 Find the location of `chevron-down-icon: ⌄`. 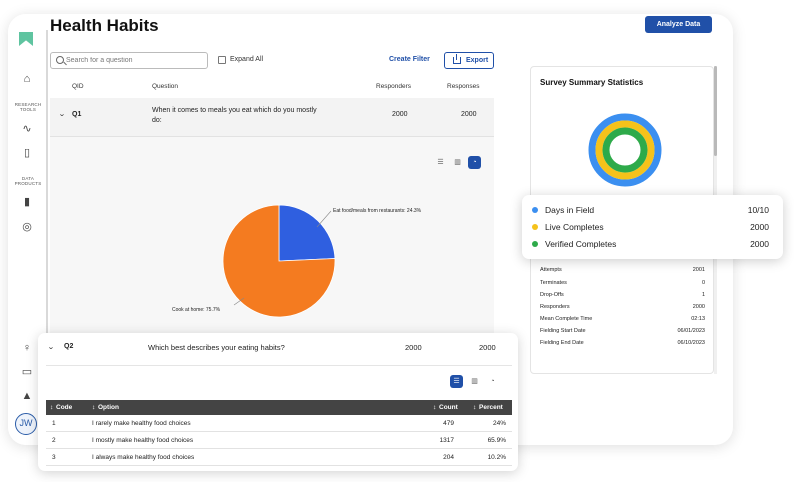

chevron-down-icon: ⌄ is located at coordinates (51, 347).